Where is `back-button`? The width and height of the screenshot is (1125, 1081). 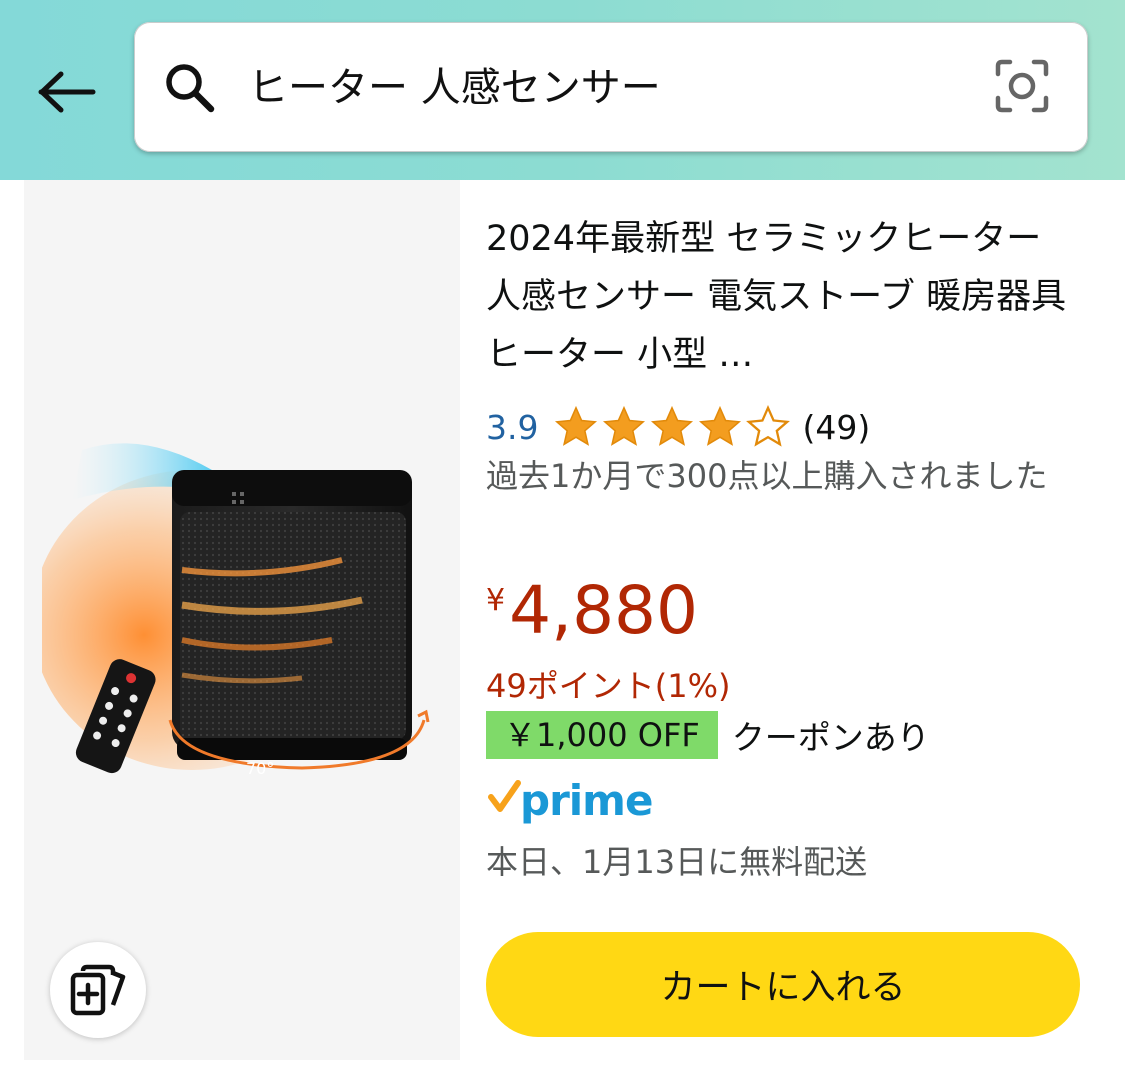
back-button is located at coordinates (67, 92).